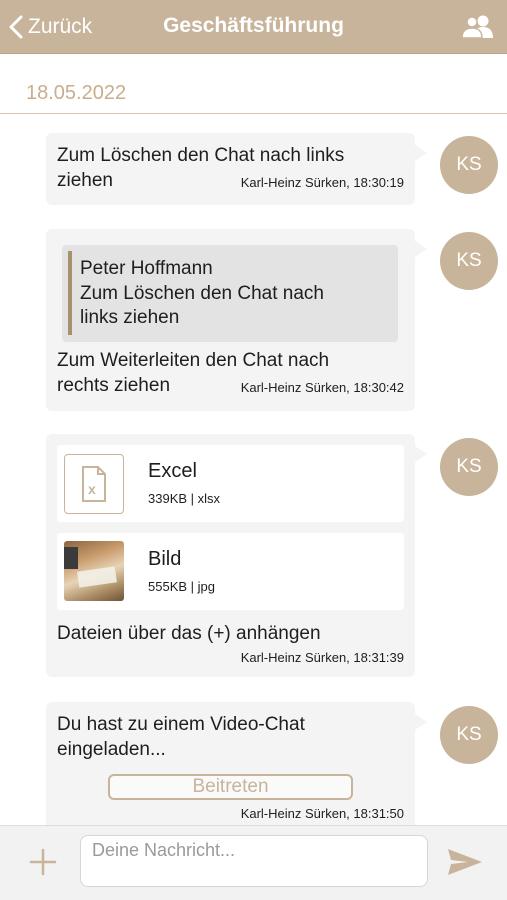 The width and height of the screenshot is (507, 900). What do you see at coordinates (146, 268) in the screenshot?
I see `quote-author: Peter Hoffmann` at bounding box center [146, 268].